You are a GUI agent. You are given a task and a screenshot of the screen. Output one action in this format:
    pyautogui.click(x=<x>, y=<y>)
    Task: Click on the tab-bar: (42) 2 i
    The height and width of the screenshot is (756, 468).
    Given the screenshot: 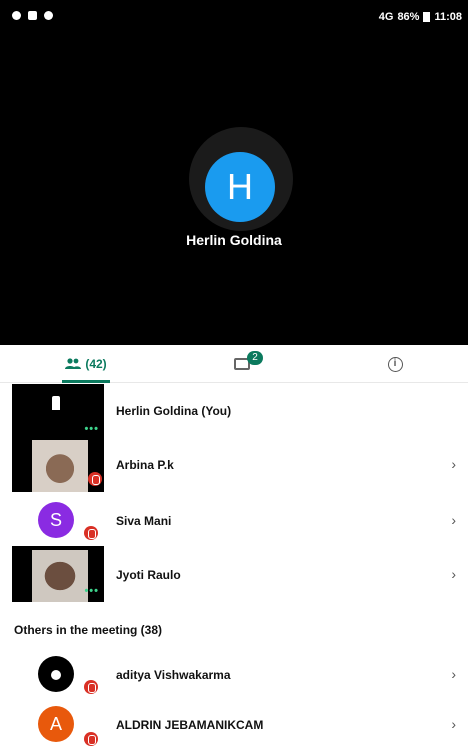 What is the action you would take?
    pyautogui.click(x=234, y=364)
    